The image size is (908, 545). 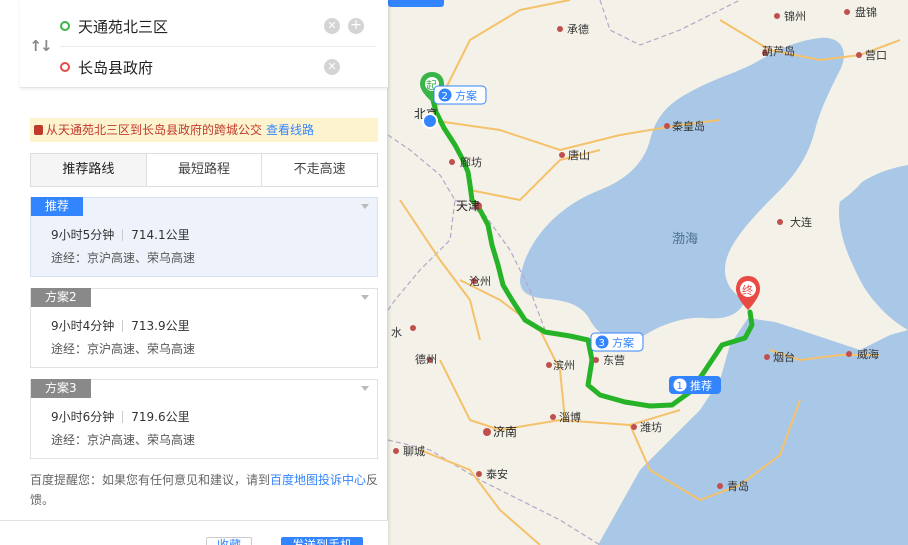 What do you see at coordinates (688, 126) in the screenshot?
I see `city-label: 秦皇岛` at bounding box center [688, 126].